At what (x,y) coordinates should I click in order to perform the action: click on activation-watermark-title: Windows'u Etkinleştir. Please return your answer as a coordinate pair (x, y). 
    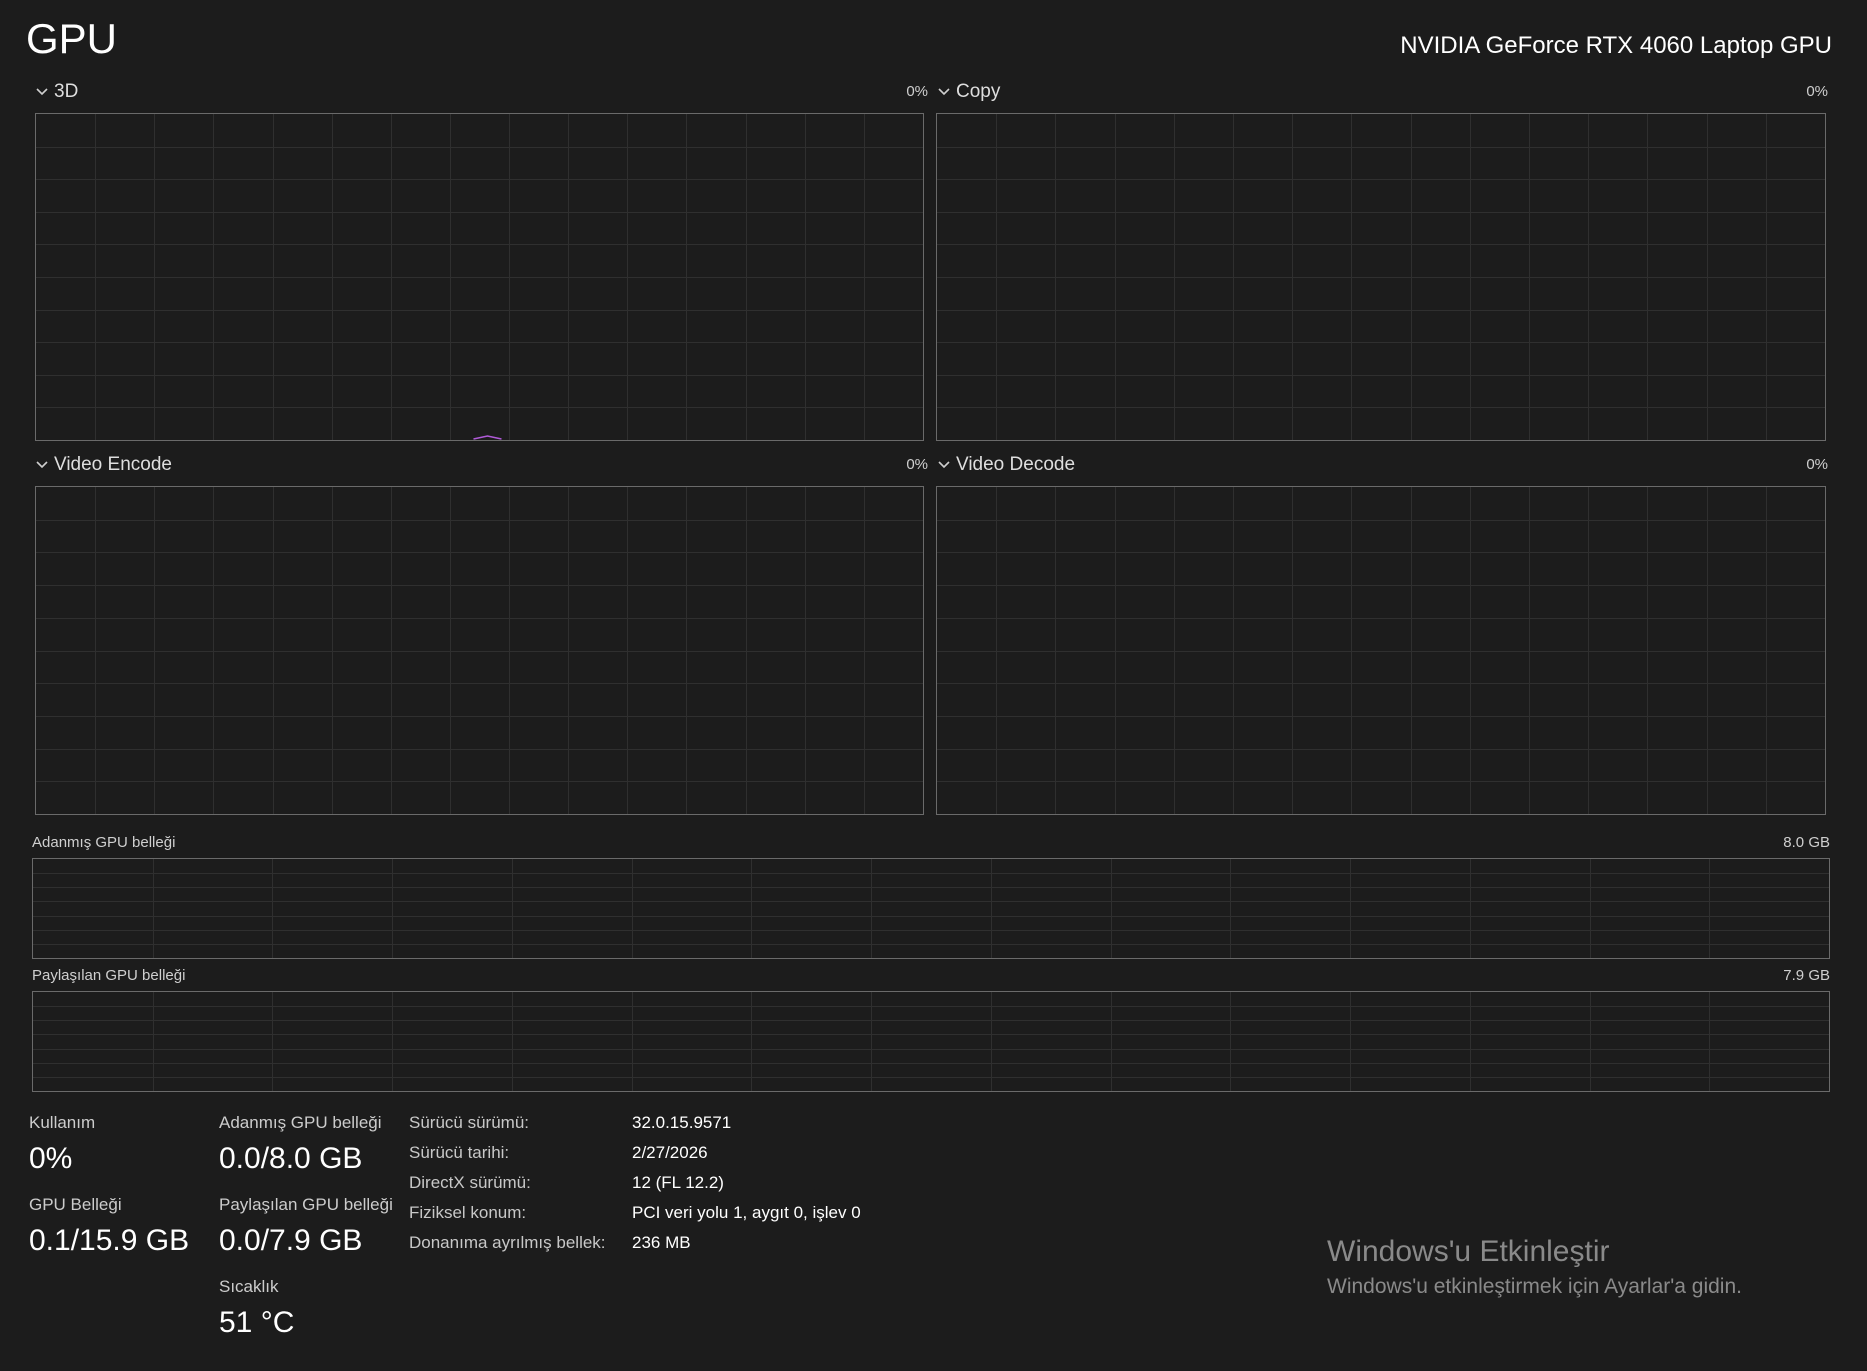
    Looking at the image, I should click on (1468, 1251).